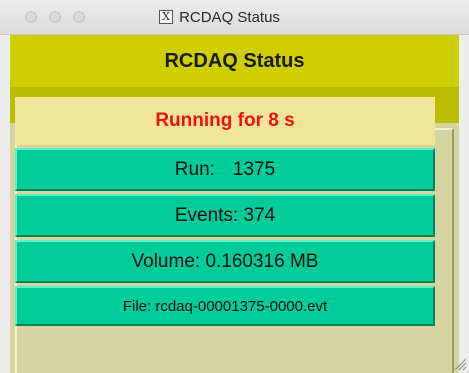 This screenshot has height=373, width=469. What do you see at coordinates (225, 215) in the screenshot?
I see `events-row: Events: 374` at bounding box center [225, 215].